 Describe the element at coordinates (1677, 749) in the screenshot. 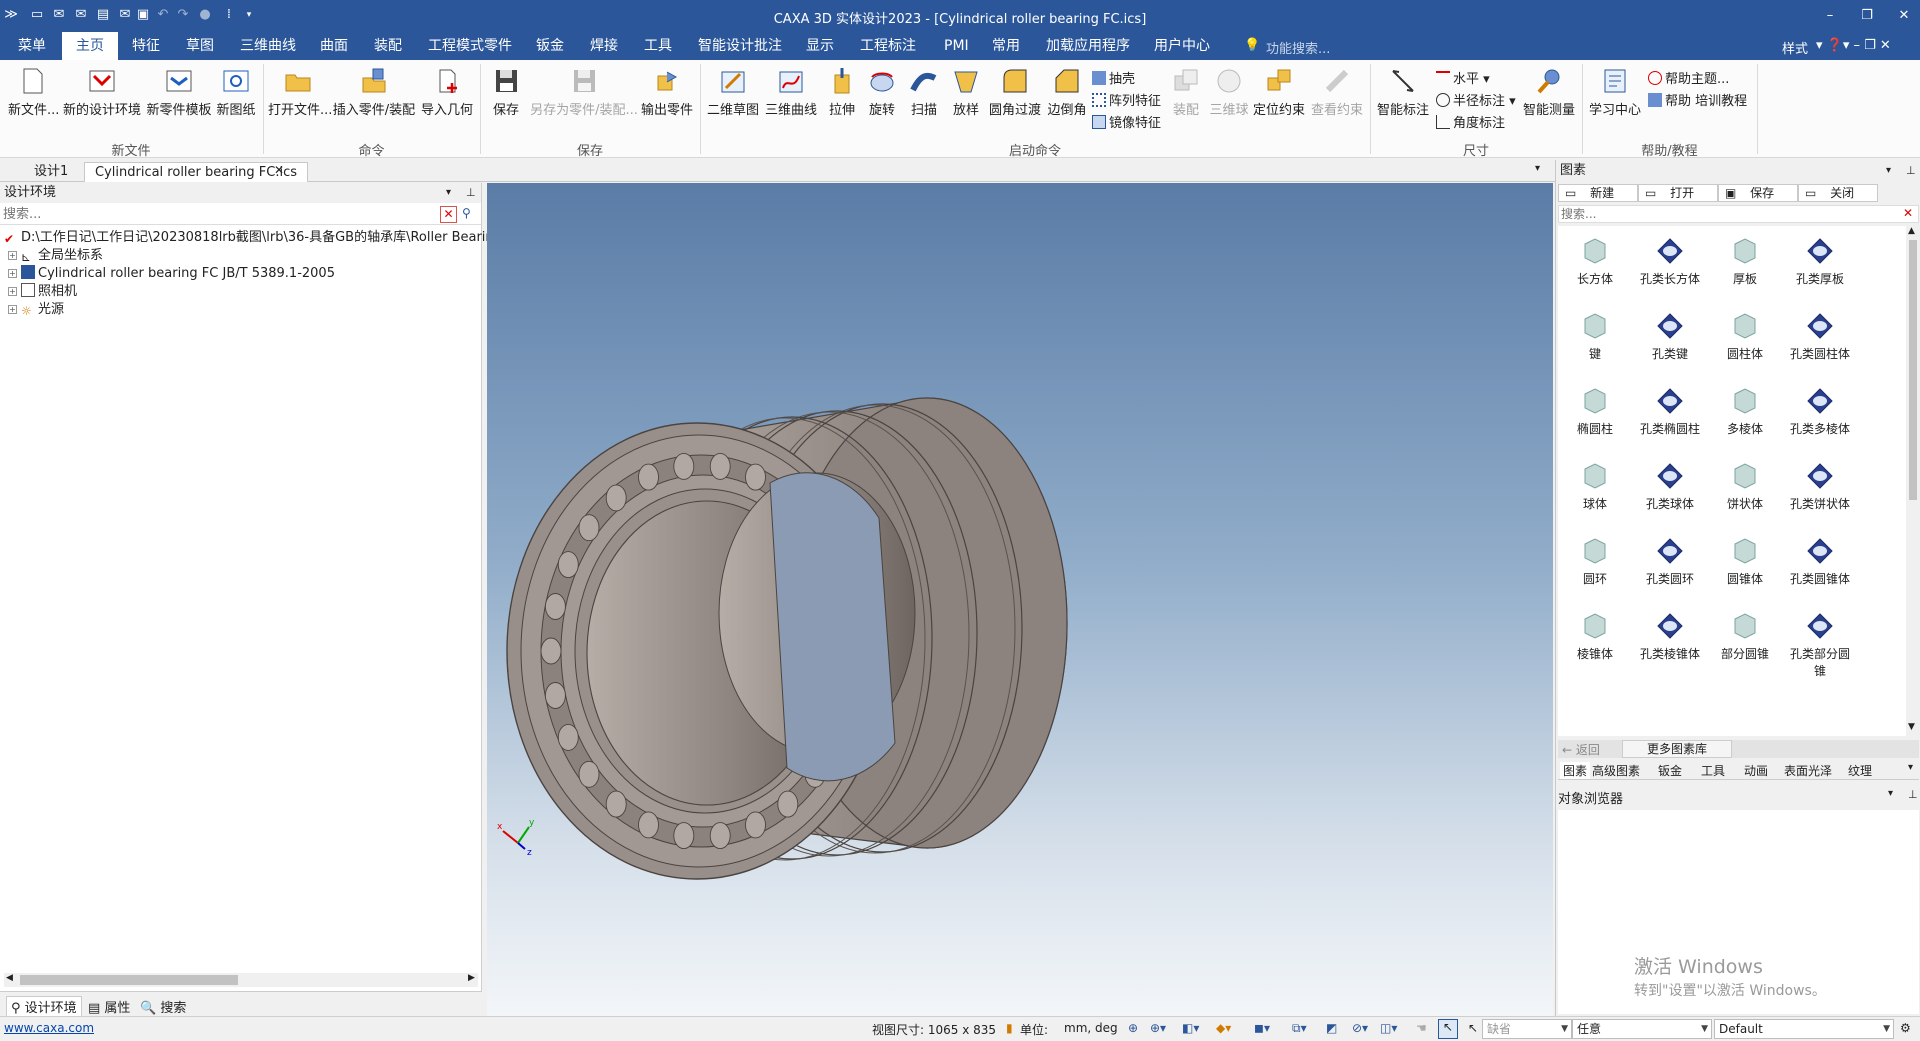

I see `more-library-button: 更多图素库` at that location.